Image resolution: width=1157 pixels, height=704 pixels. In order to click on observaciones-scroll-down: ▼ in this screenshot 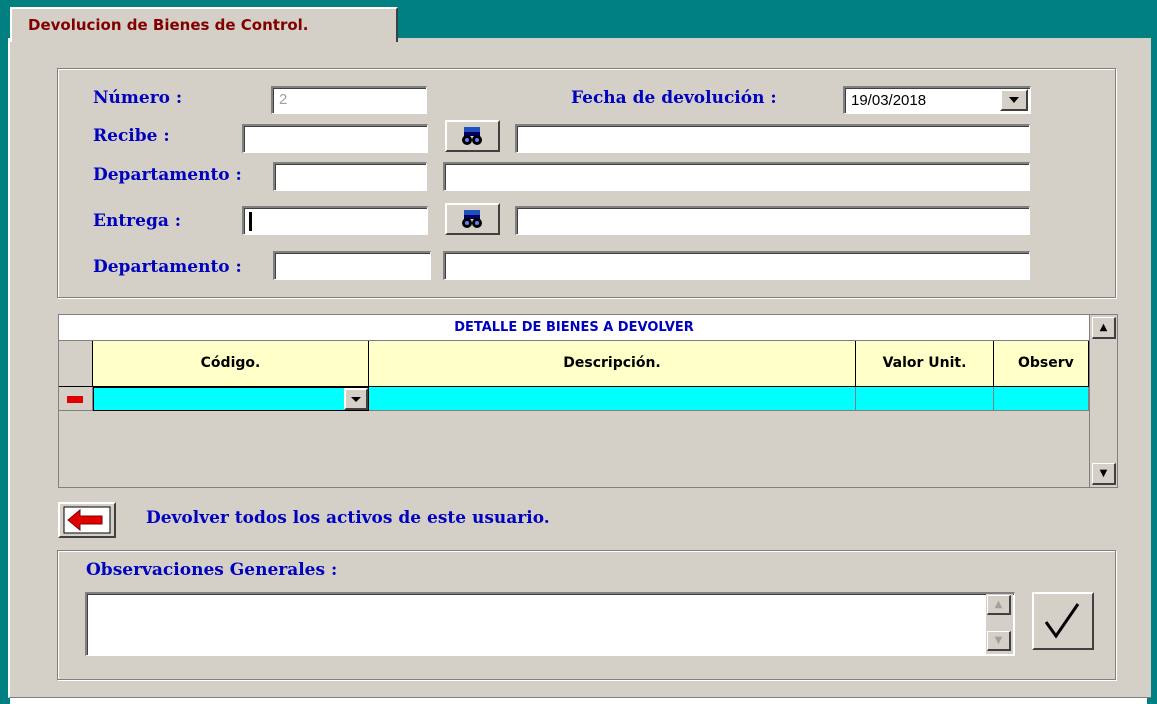, I will do `click(999, 641)`.